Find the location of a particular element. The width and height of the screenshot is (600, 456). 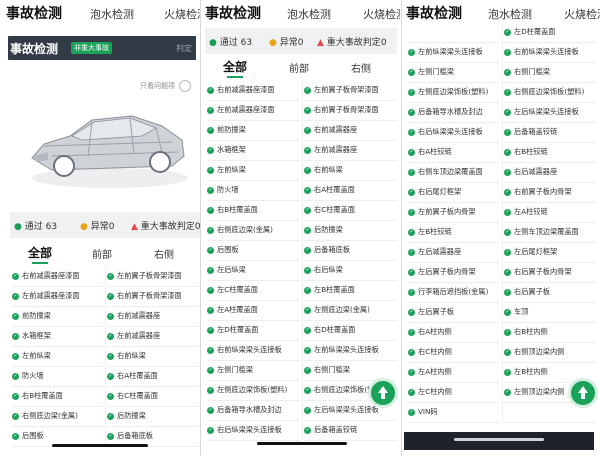

check-item: ✓ 右A柱内侧 is located at coordinates (454, 332).